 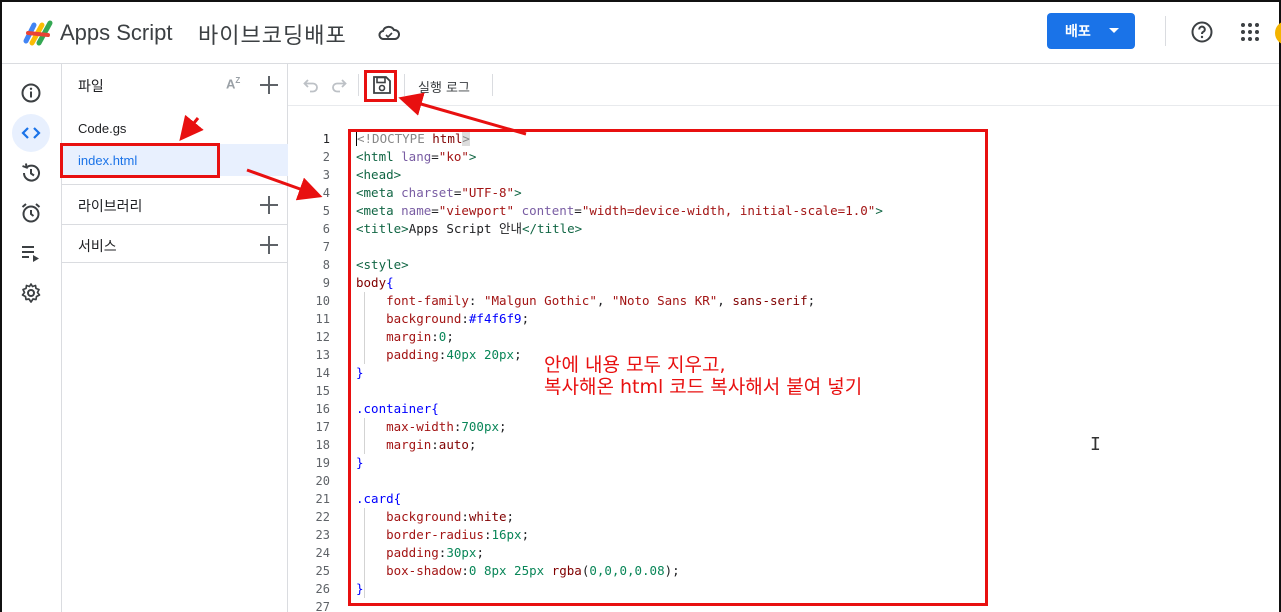 I want to click on line-number: 21, so click(x=322, y=499).